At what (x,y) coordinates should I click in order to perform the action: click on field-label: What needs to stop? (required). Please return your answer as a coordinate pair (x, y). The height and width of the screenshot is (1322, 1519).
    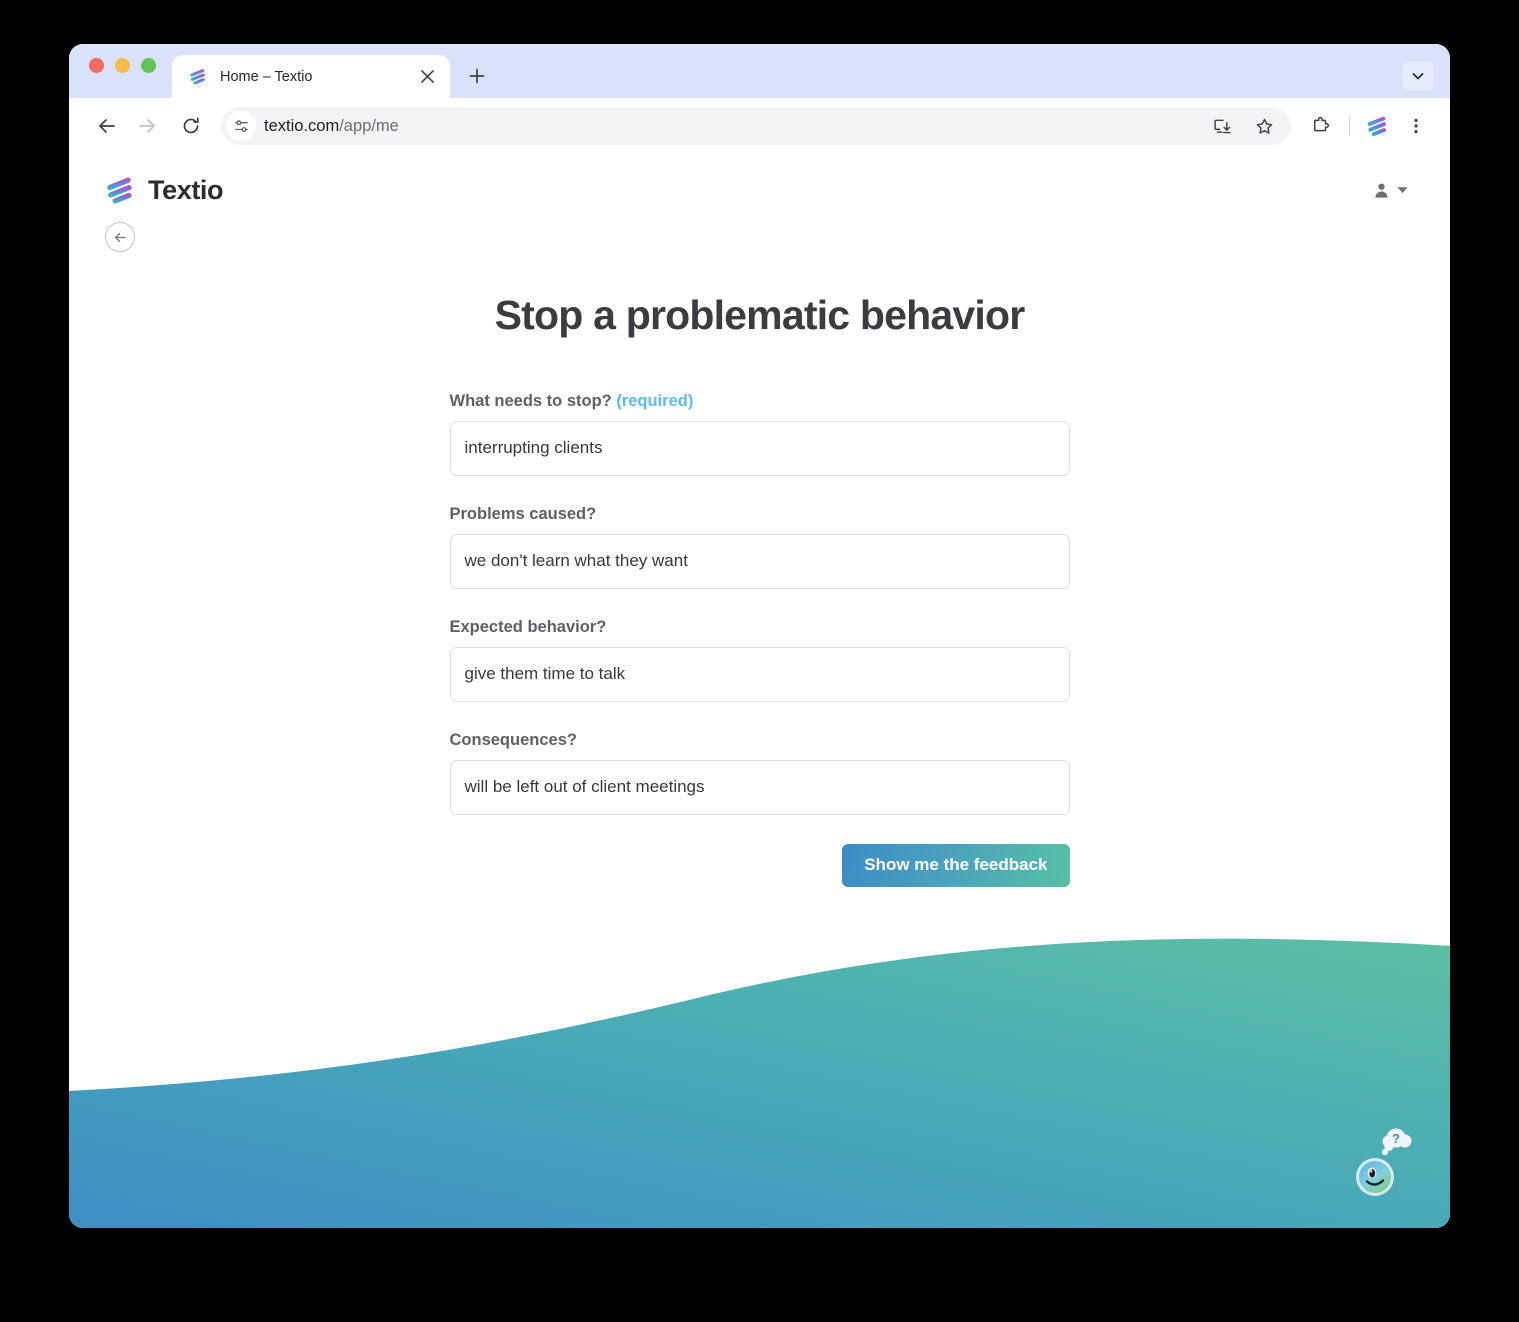
    Looking at the image, I should click on (760, 401).